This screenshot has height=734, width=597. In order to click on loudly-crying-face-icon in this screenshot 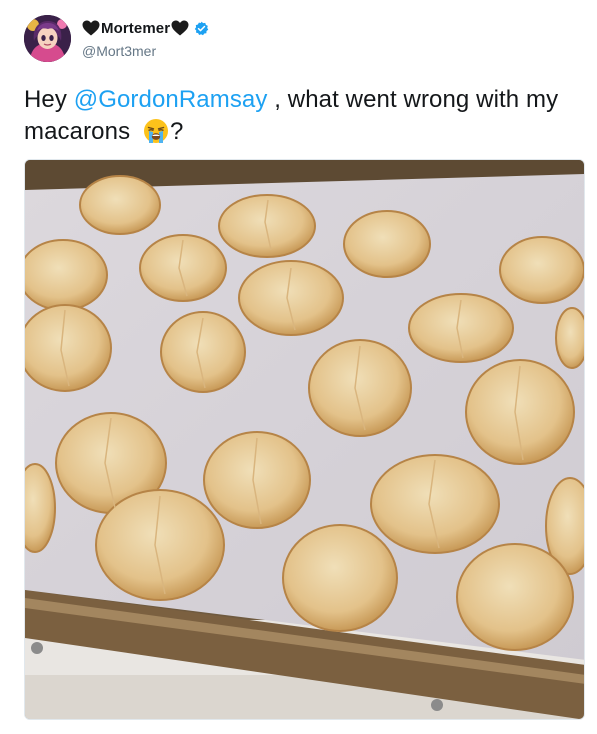, I will do `click(156, 131)`.